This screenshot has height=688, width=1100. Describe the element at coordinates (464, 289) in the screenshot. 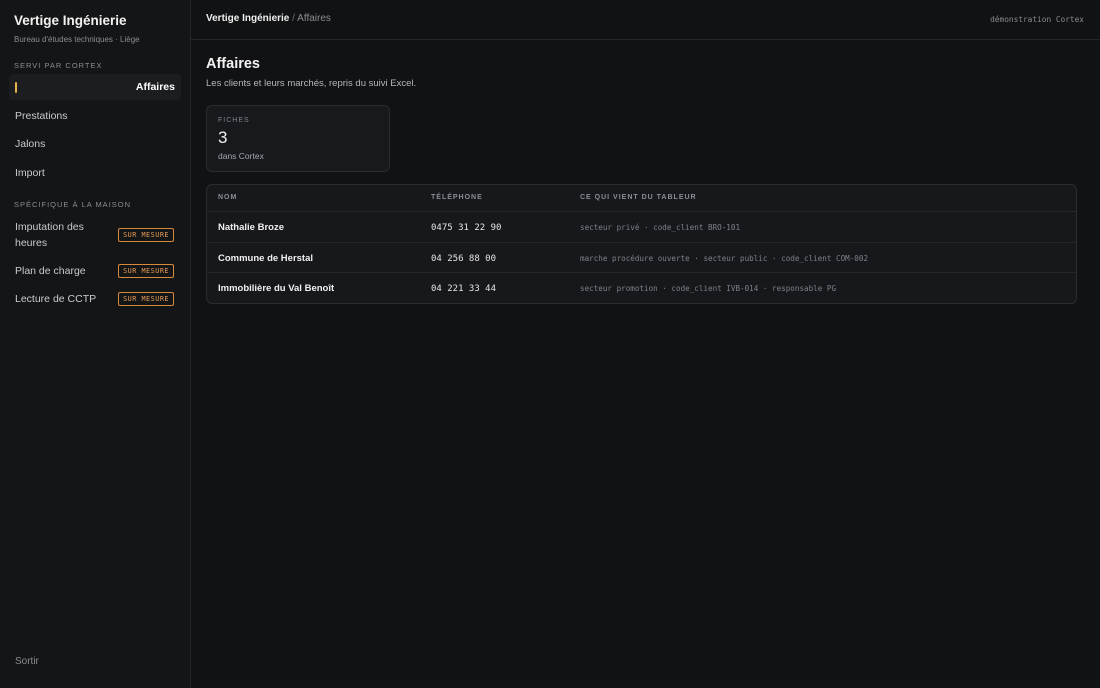

I see `cell-phone: 04 221 33 44` at that location.